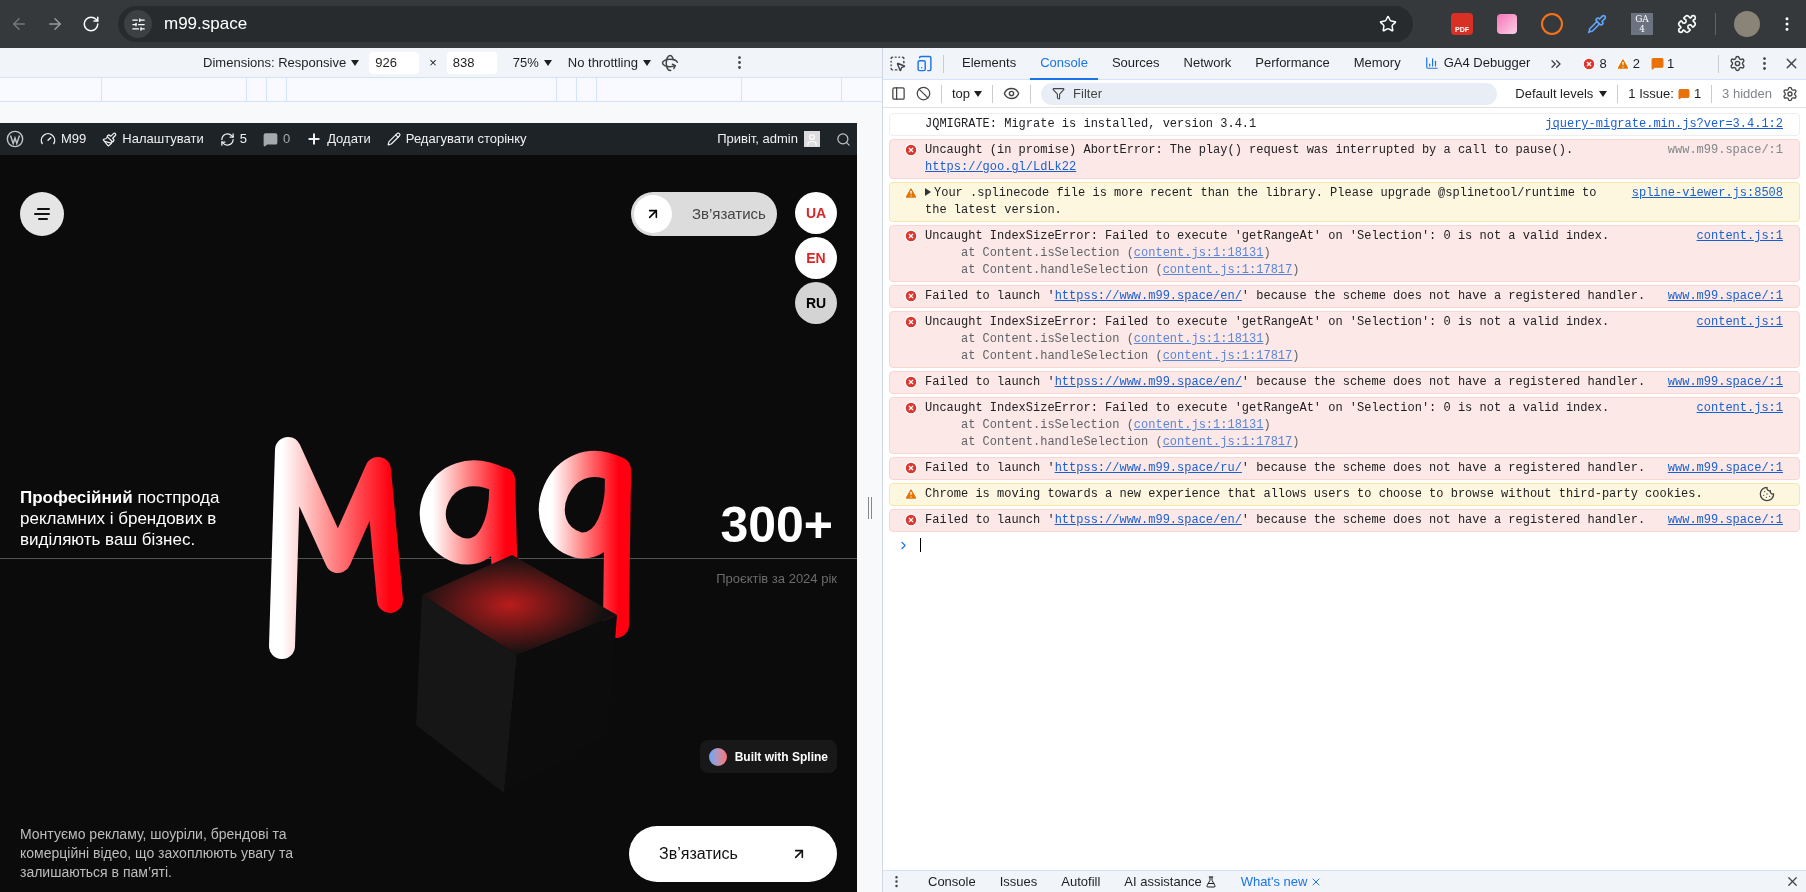 The width and height of the screenshot is (1806, 892). I want to click on levels-dropdown: Default levels, so click(1561, 93).